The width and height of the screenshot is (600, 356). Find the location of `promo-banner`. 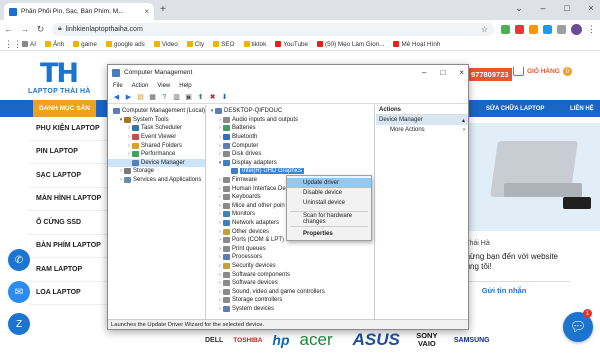

promo-banner is located at coordinates (534, 177).